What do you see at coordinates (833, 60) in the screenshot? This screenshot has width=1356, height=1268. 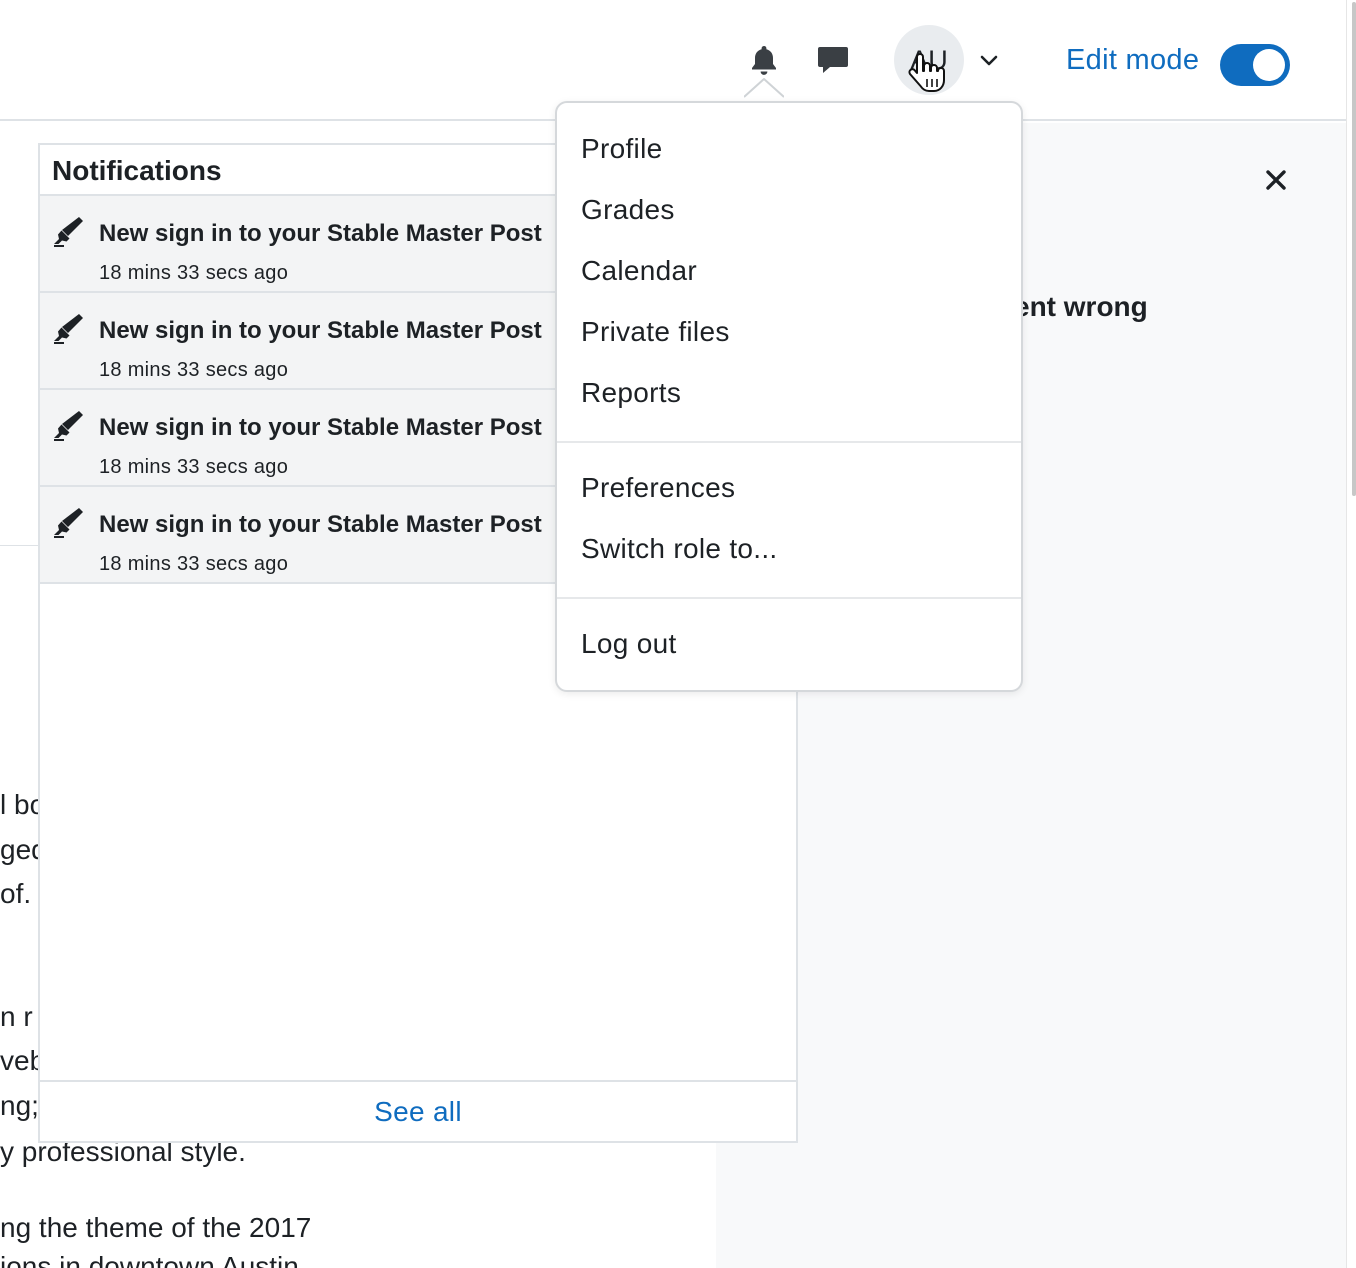 I see `messages-icon` at bounding box center [833, 60].